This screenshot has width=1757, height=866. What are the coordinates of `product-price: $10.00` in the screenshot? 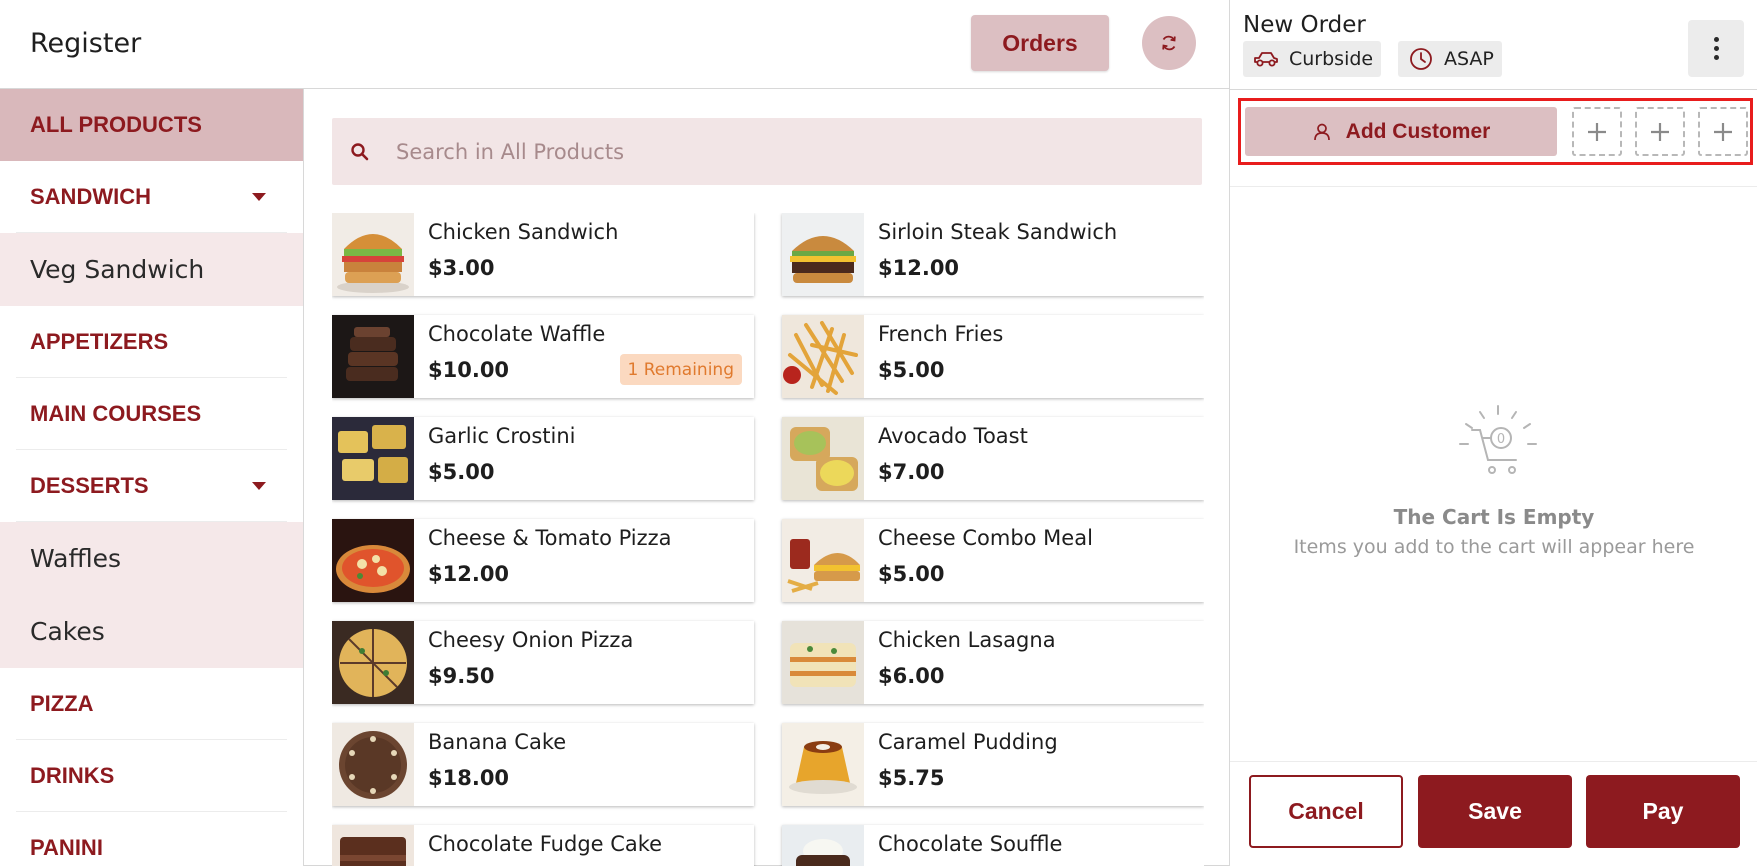 It's located at (469, 370).